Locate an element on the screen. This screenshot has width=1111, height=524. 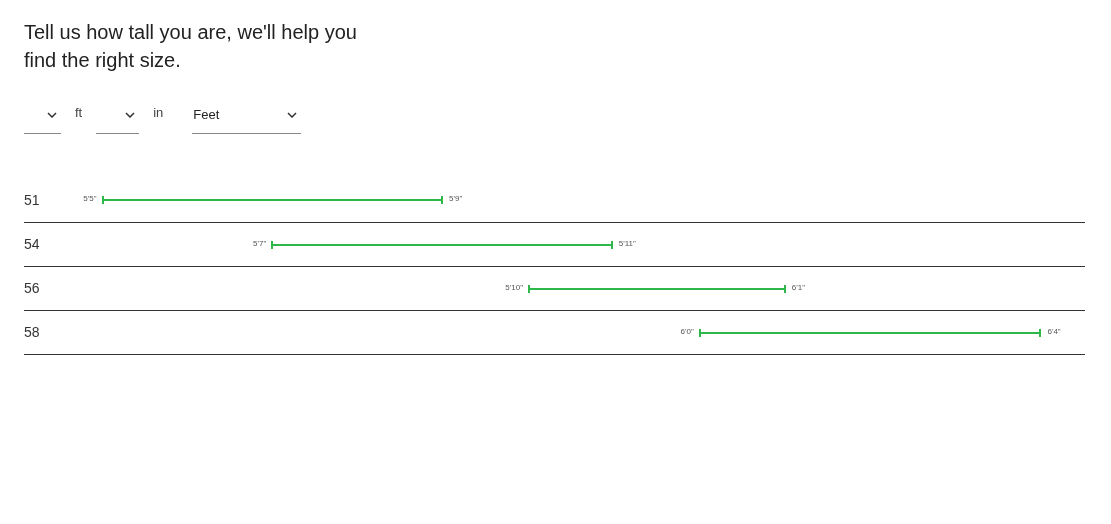
unit-label: ft is located at coordinates (79, 112).